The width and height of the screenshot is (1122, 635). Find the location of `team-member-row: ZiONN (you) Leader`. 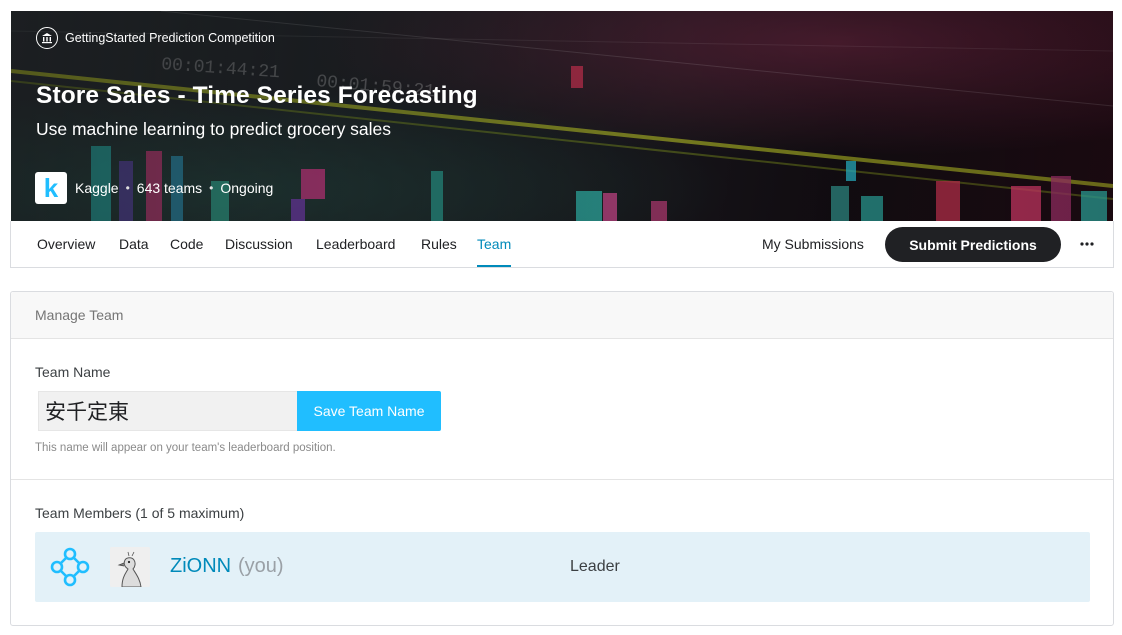

team-member-row: ZiONN (you) Leader is located at coordinates (562, 567).